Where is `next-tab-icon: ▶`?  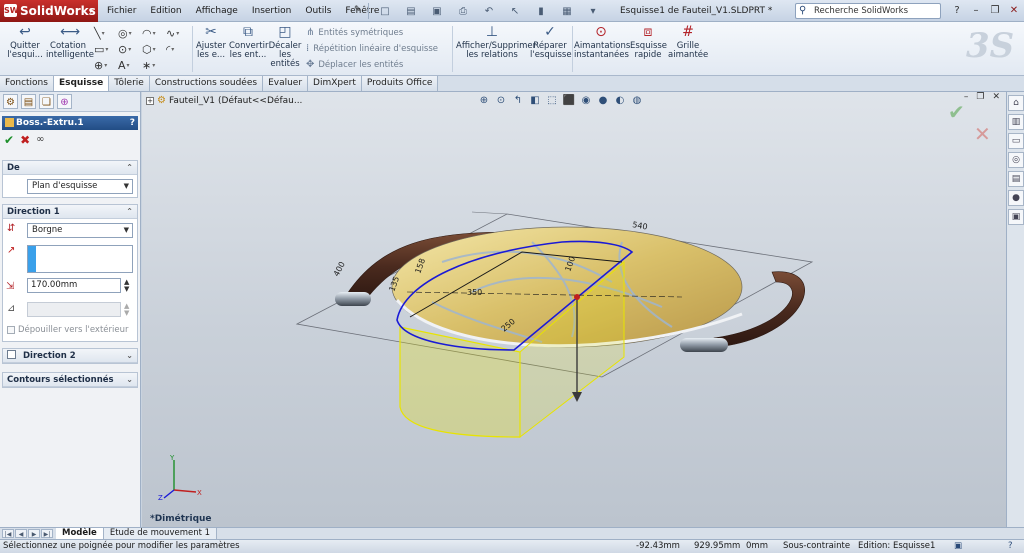
next-tab-icon: ▶ is located at coordinates (34, 533).